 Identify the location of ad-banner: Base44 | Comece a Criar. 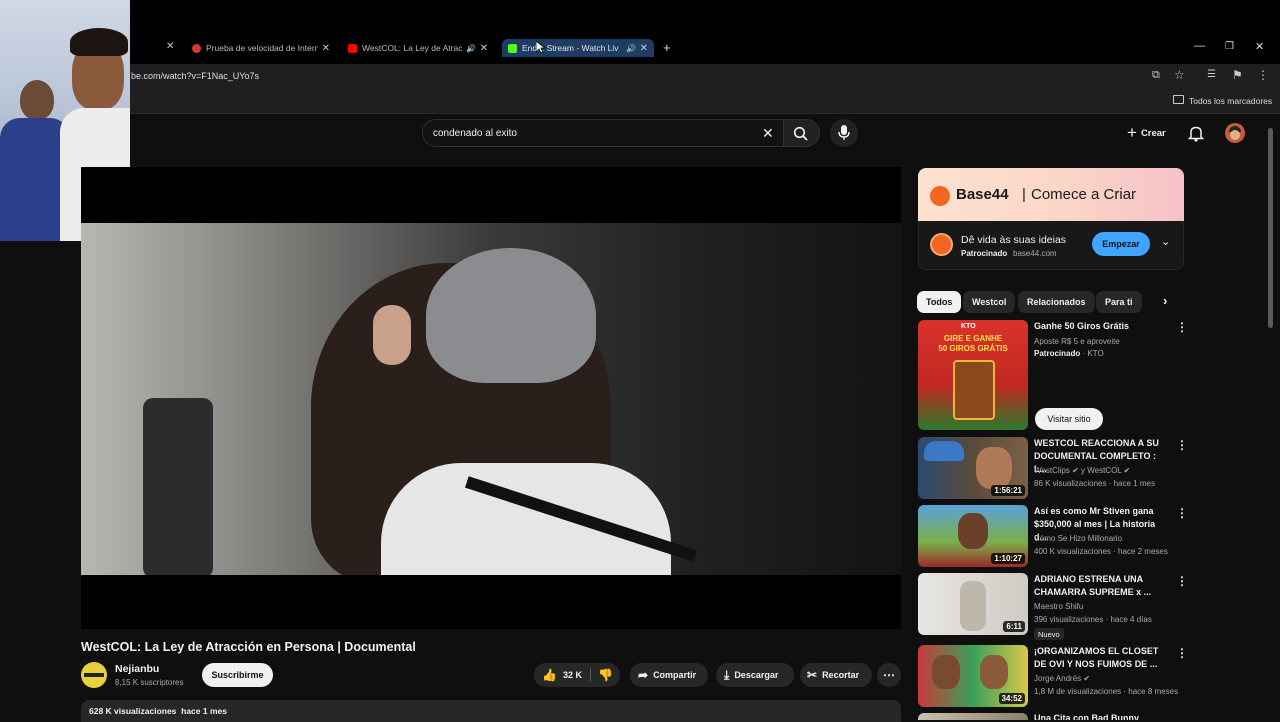
(1051, 194).